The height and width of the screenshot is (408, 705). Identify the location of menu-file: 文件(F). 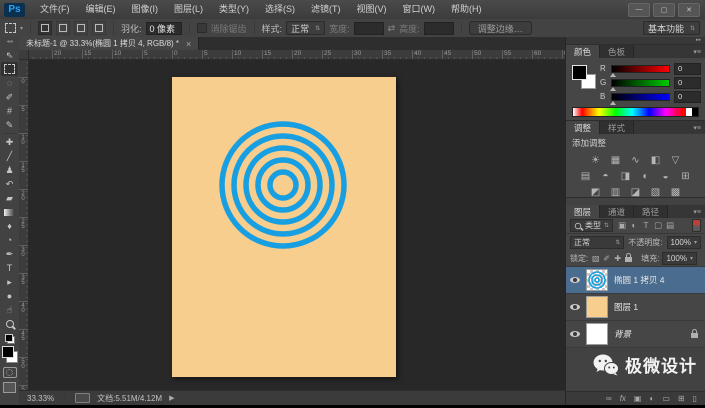
(55, 9).